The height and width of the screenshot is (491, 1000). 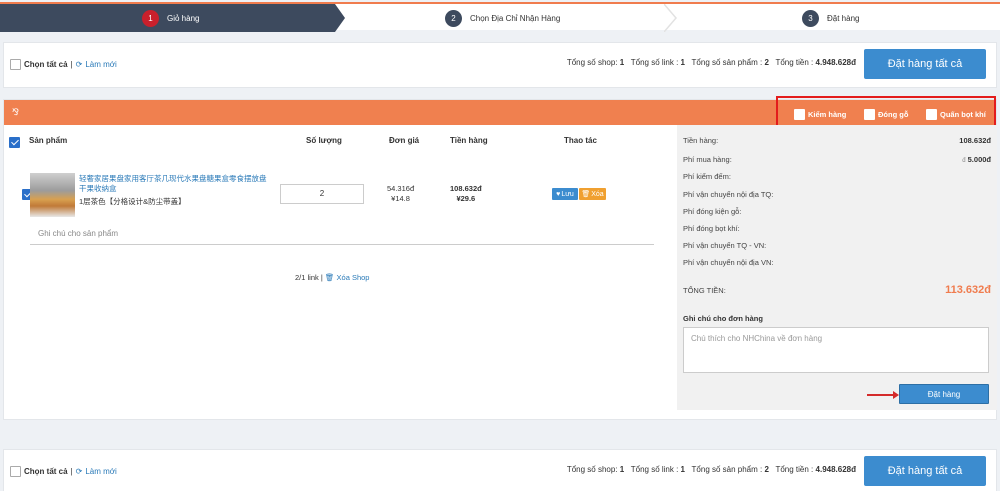 I want to click on fee-label: Phí đóng bọt khí:, so click(x=711, y=228).